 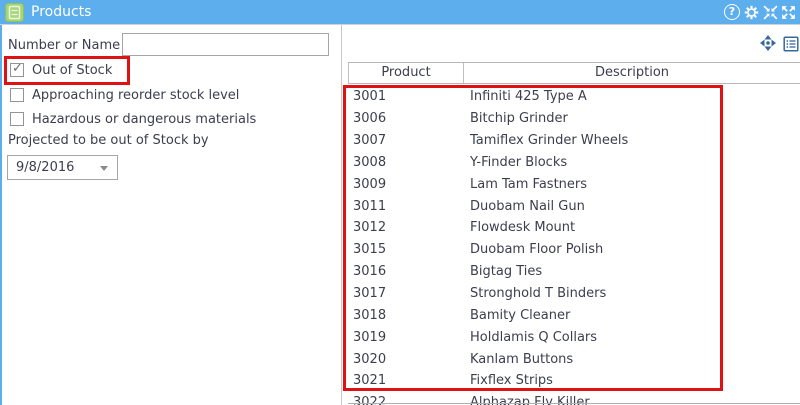 What do you see at coordinates (370, 97) in the screenshot?
I see `product-number-cell: 3001` at bounding box center [370, 97].